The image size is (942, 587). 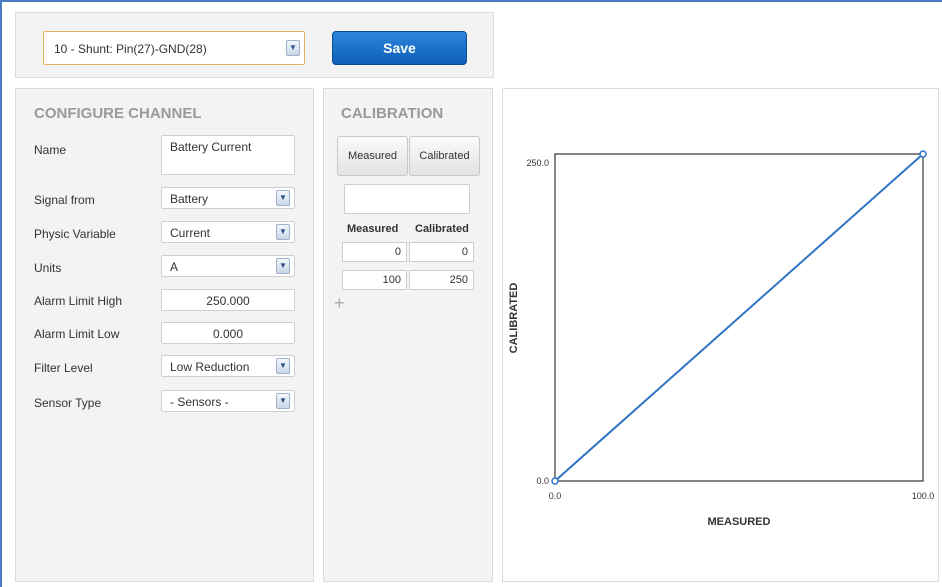 I want to click on column-header-calibrated: Calibrated, so click(x=442, y=229).